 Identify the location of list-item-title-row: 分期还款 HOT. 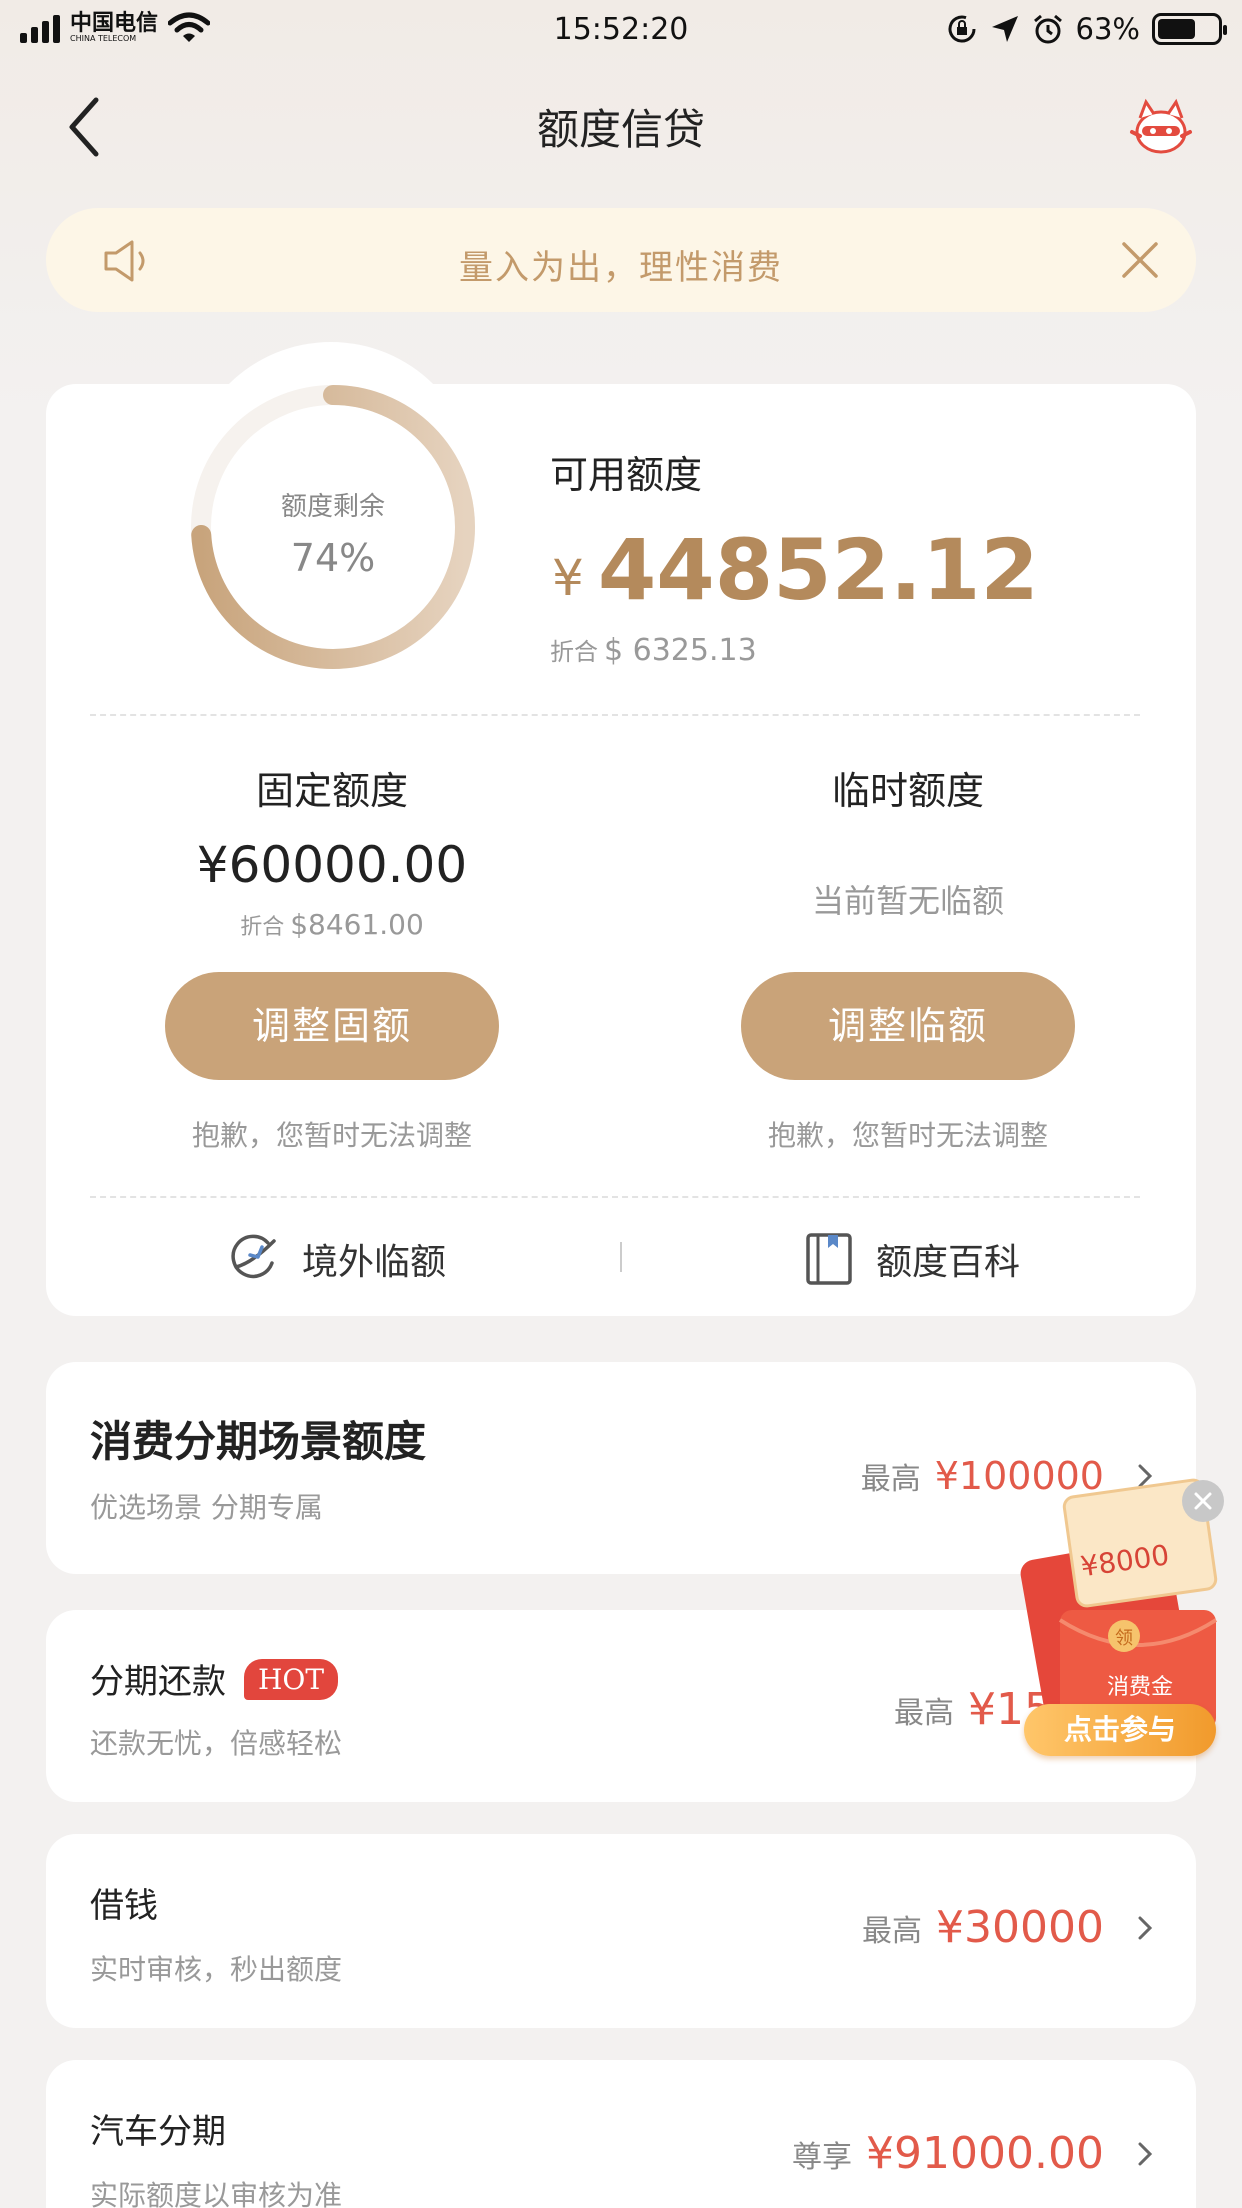
(214, 1678).